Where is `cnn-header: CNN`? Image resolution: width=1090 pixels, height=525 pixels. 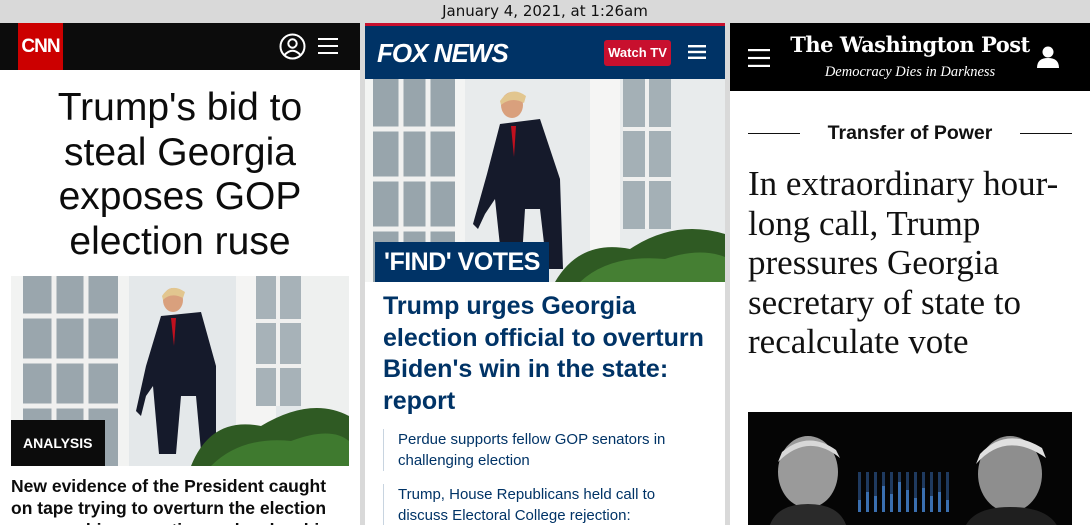 cnn-header: CNN is located at coordinates (180, 46).